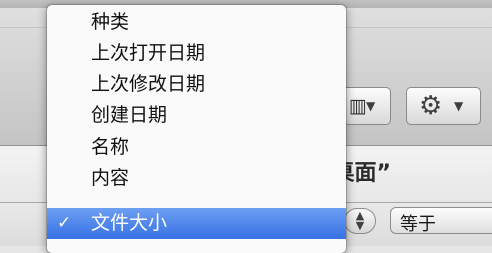 The height and width of the screenshot is (253, 492). I want to click on menu-item-label: 名称, so click(110, 147).